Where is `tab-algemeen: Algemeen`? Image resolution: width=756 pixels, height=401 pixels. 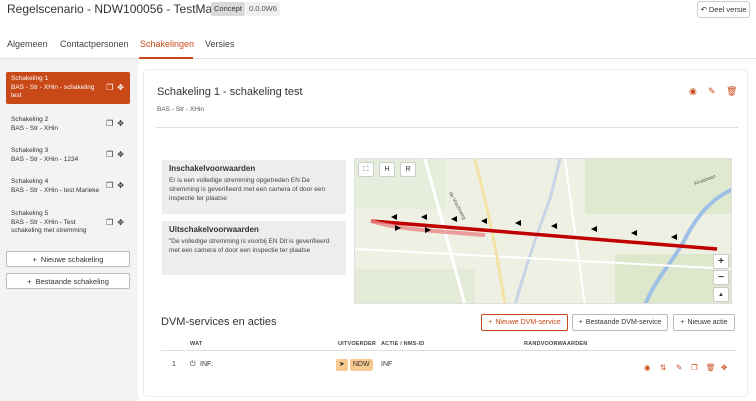 tab-algemeen: Algemeen is located at coordinates (27, 44).